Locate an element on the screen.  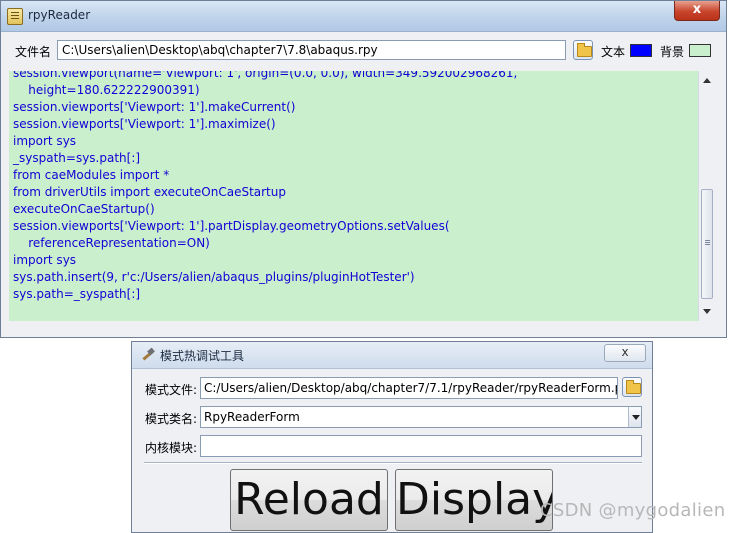
close-button: x is located at coordinates (697, 11).